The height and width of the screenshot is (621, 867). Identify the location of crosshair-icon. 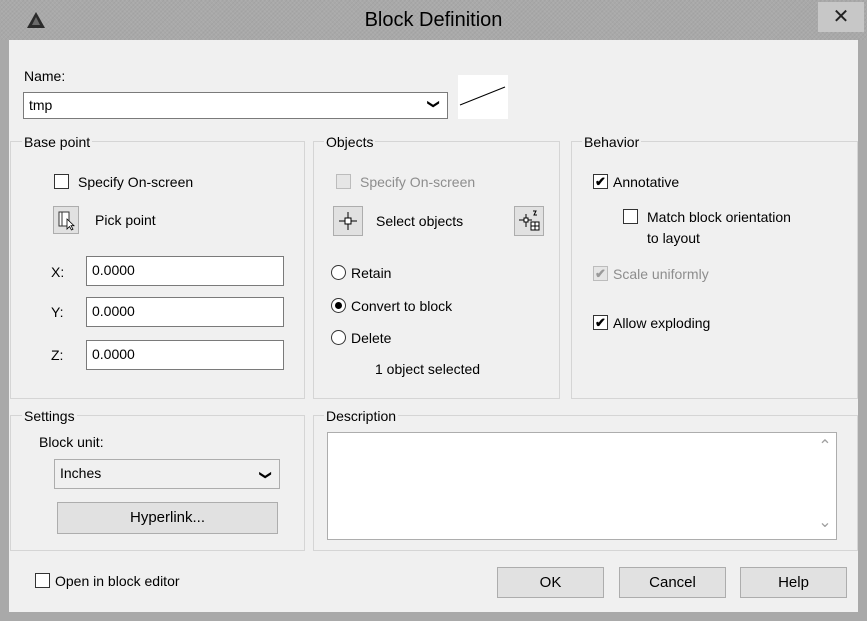
(348, 221).